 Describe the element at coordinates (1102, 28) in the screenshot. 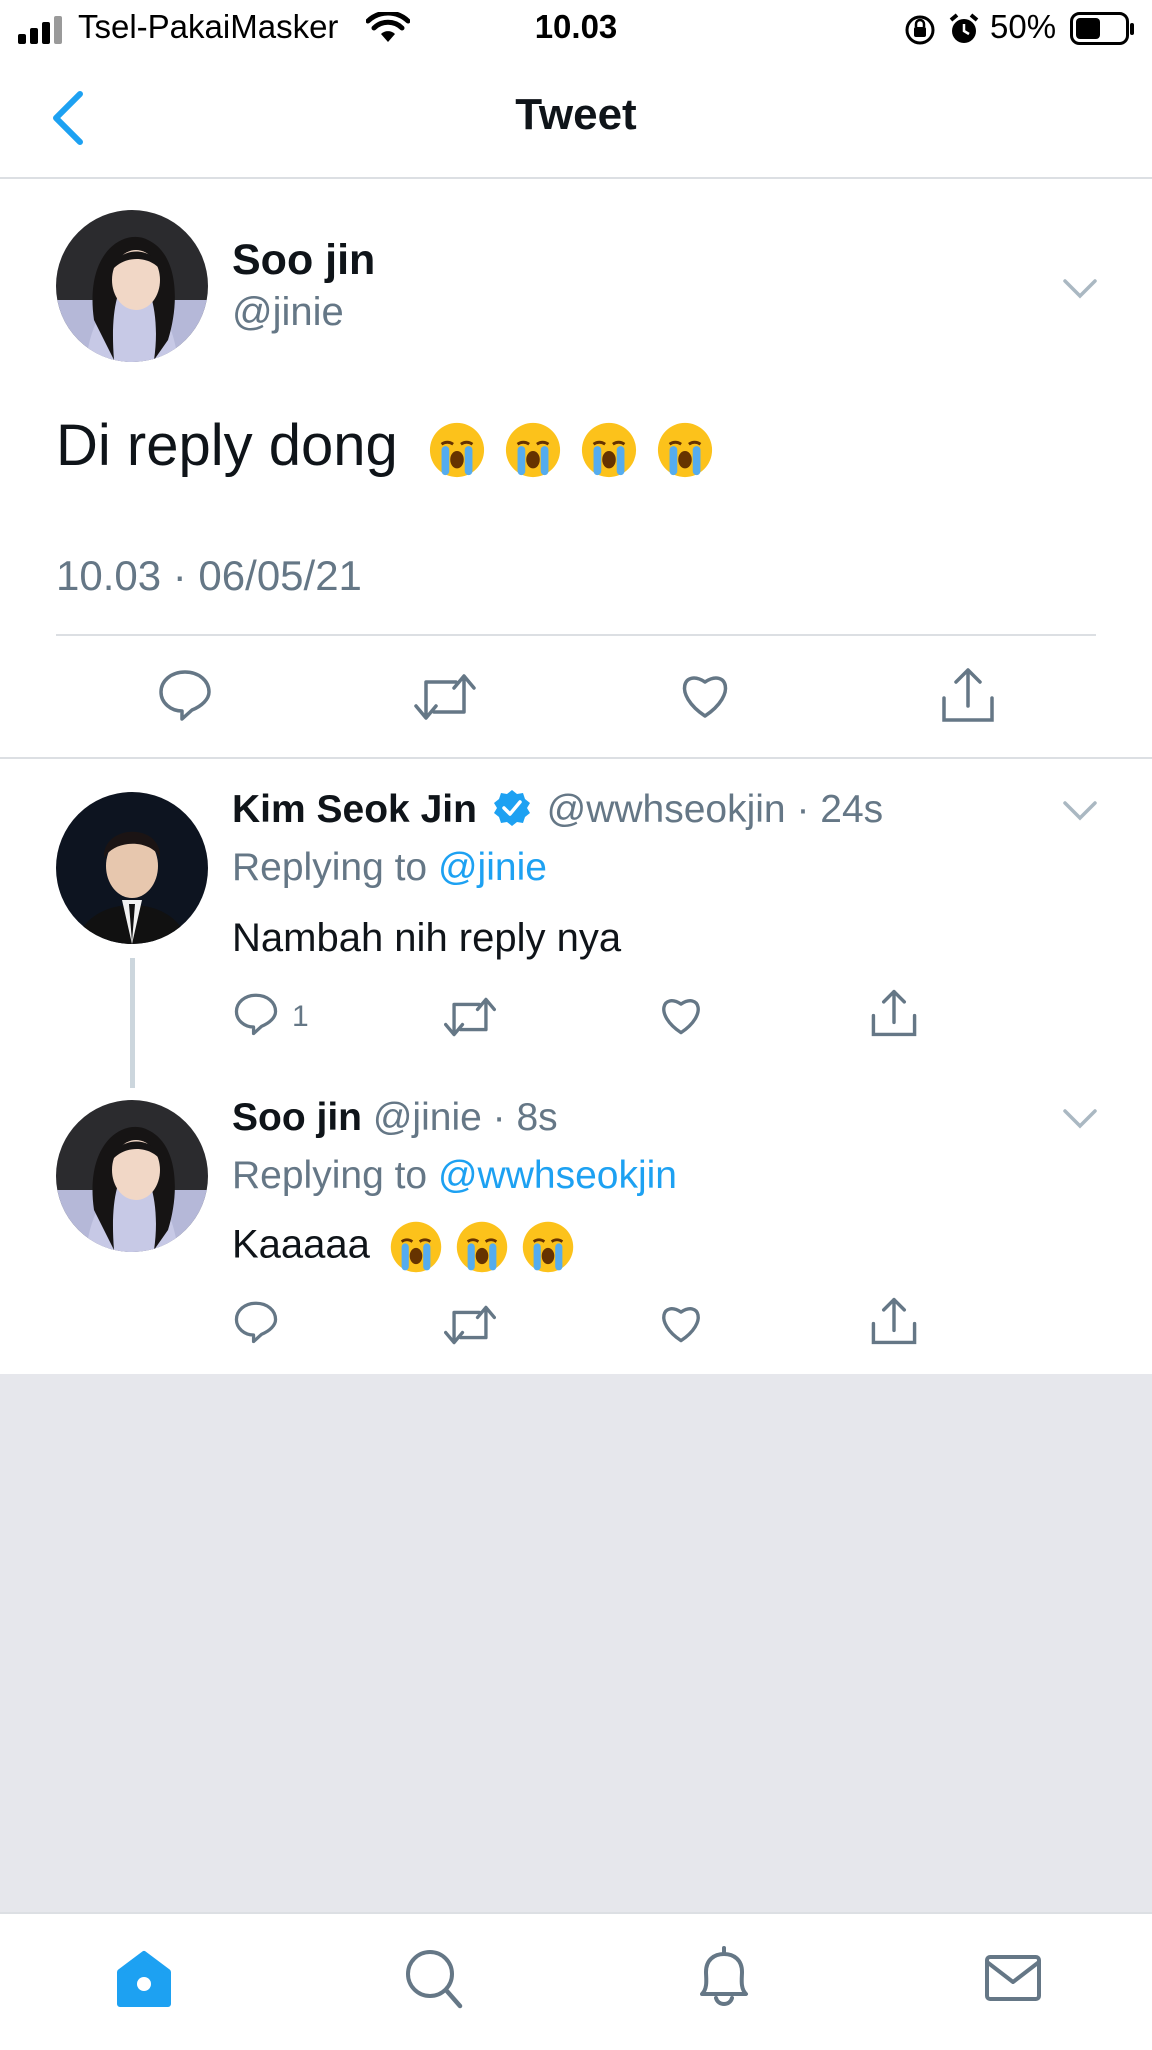

I see `battery-icon` at that location.